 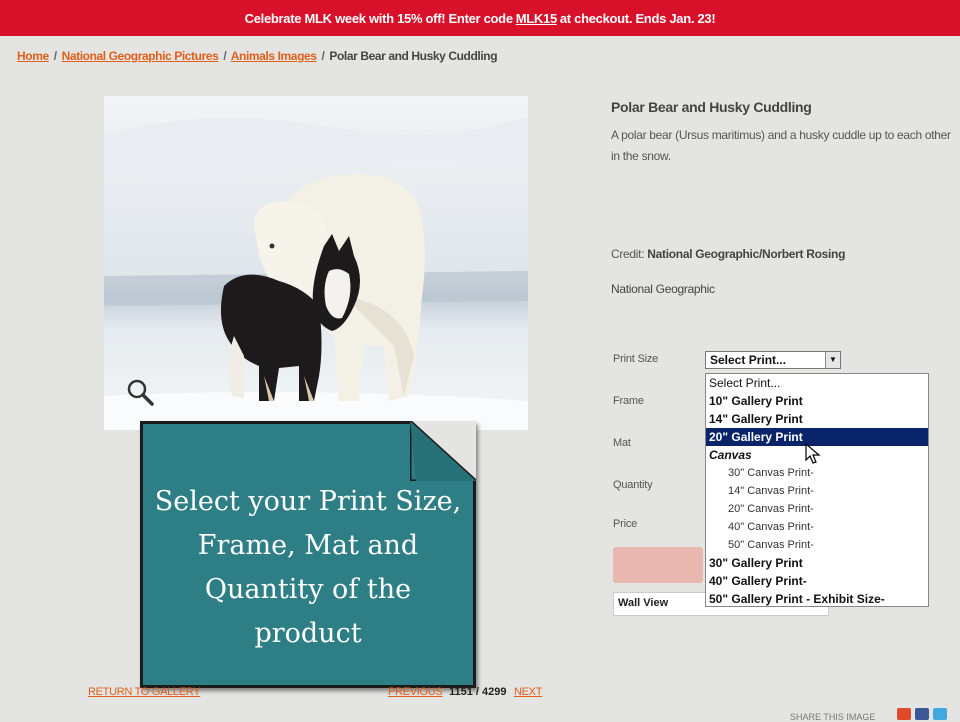 What do you see at coordinates (636, 359) in the screenshot?
I see `print-size-label: Print Size` at bounding box center [636, 359].